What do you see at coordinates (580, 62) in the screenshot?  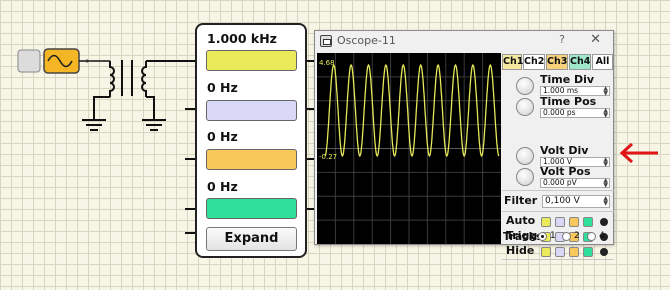 I see `ch4-button: Ch4` at bounding box center [580, 62].